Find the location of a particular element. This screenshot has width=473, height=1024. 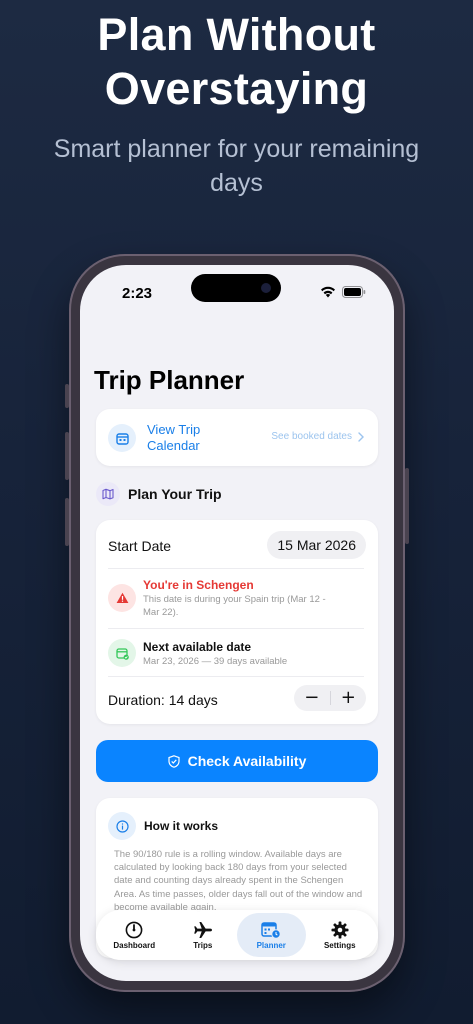

tab-bar: Dashboard Trips Planner Settings is located at coordinates (237, 935).